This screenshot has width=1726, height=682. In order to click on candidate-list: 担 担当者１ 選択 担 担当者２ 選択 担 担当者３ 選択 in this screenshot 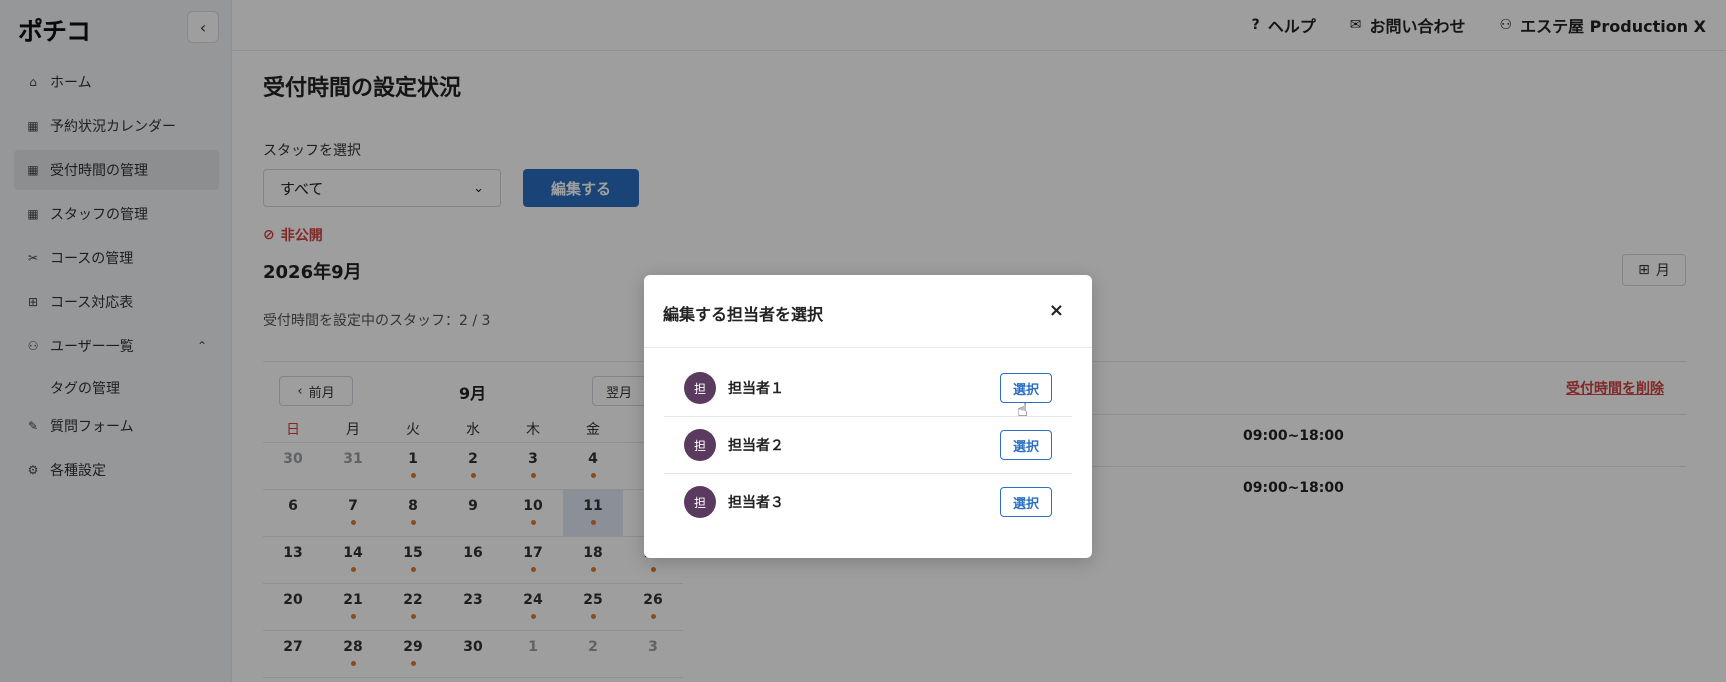, I will do `click(868, 445)`.